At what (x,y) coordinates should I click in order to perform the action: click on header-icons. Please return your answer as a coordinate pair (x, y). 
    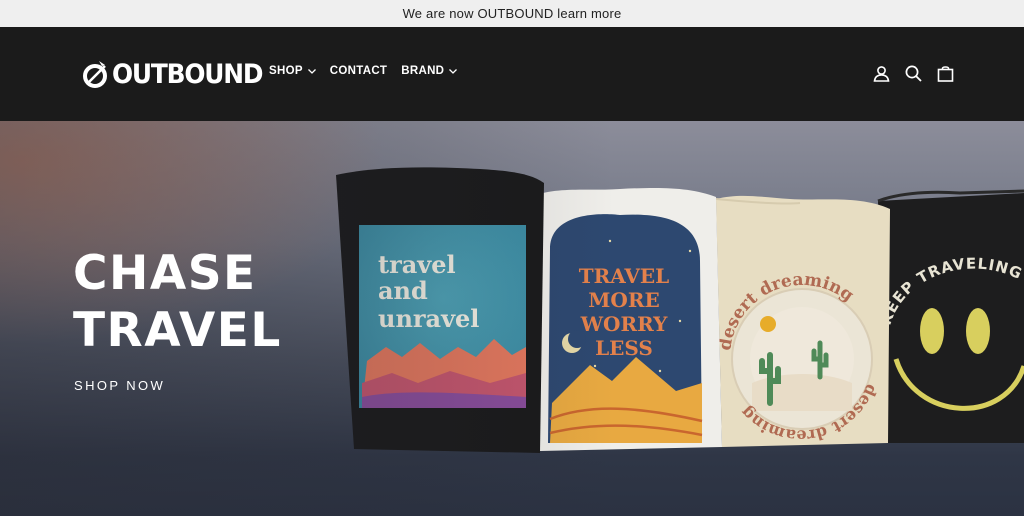
    Looking at the image, I should click on (913, 73).